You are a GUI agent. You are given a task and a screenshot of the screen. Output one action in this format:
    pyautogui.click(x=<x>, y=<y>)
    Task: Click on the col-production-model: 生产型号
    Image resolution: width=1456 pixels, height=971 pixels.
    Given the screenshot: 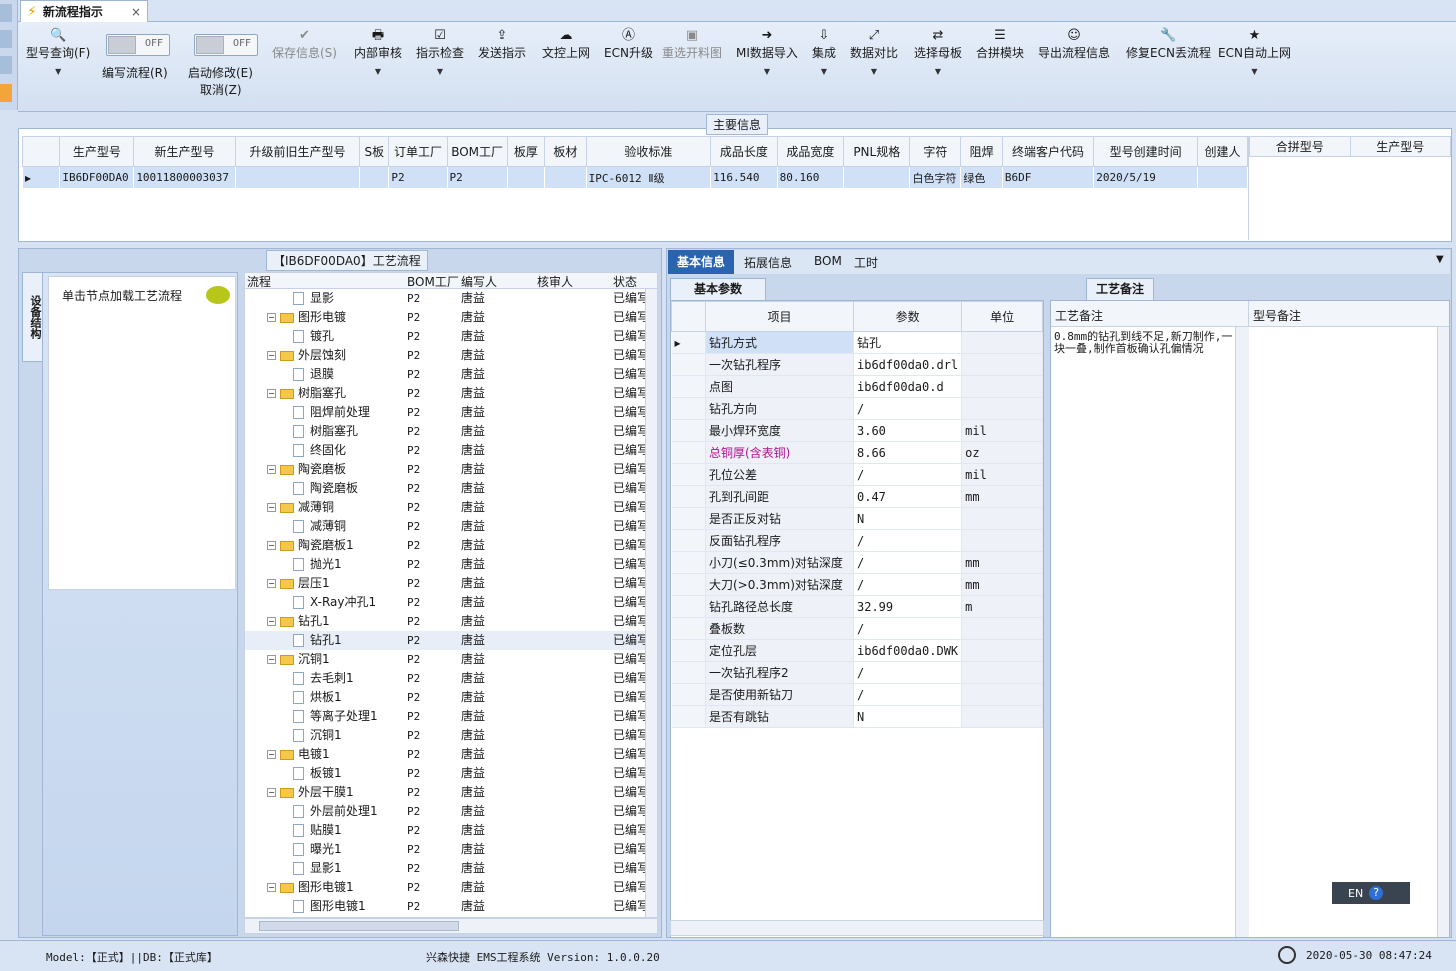 What is the action you would take?
    pyautogui.click(x=1400, y=146)
    